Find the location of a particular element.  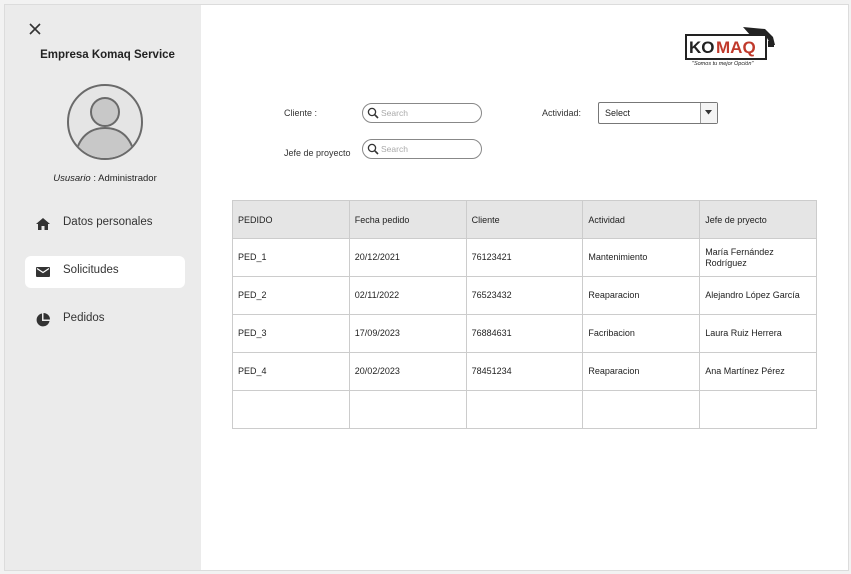

actividad-label: Actividad: is located at coordinates (562, 113).